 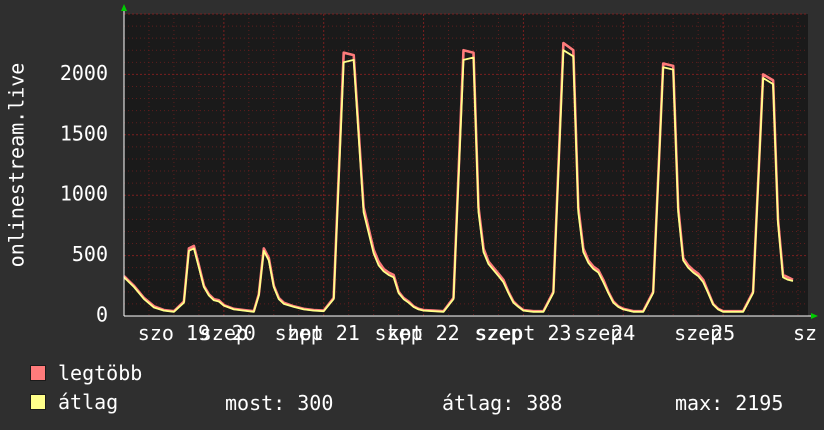 I want to click on x-tick-label: sz, so click(x=805, y=333).